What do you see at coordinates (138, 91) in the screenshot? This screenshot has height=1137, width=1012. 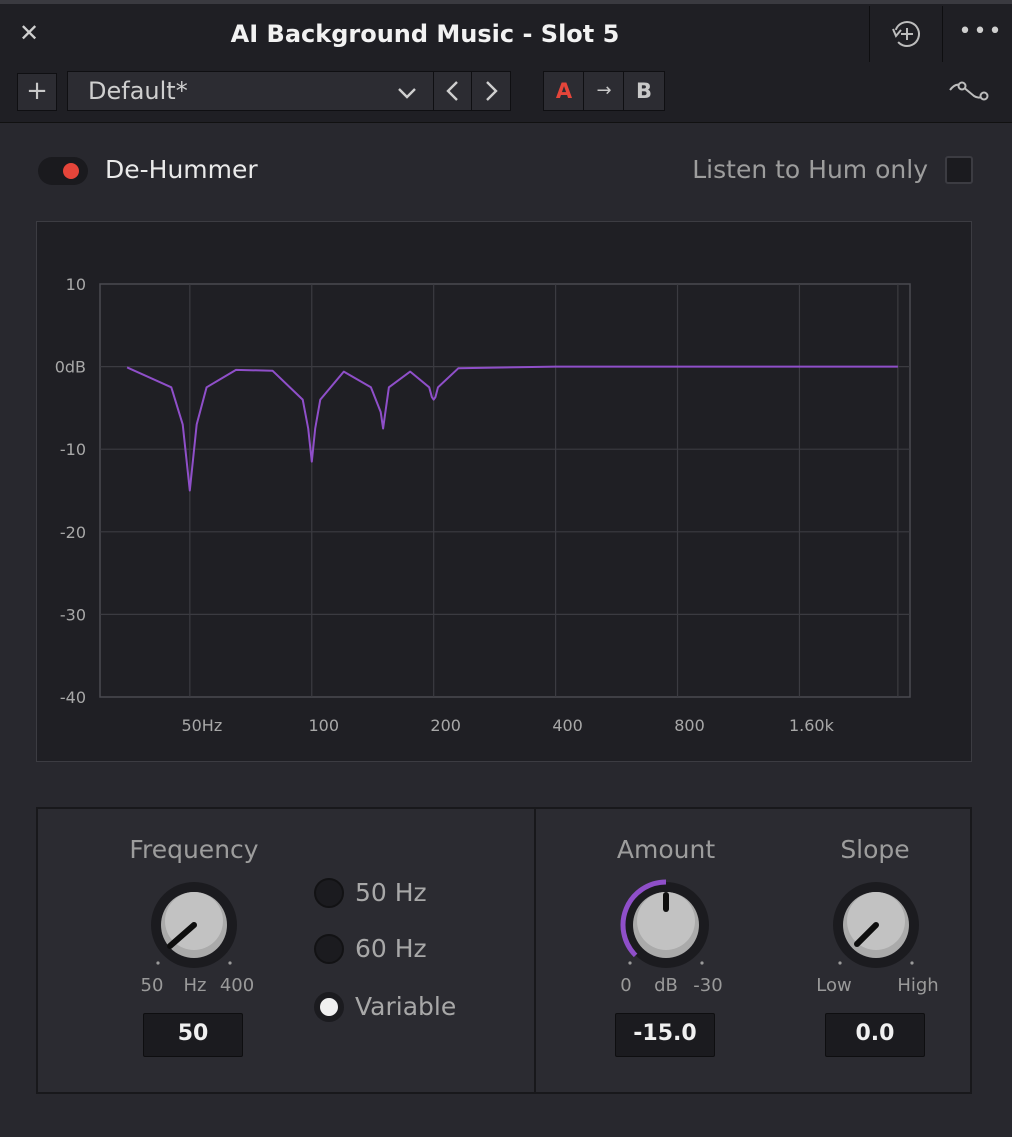 I see `preset-value: Default*` at bounding box center [138, 91].